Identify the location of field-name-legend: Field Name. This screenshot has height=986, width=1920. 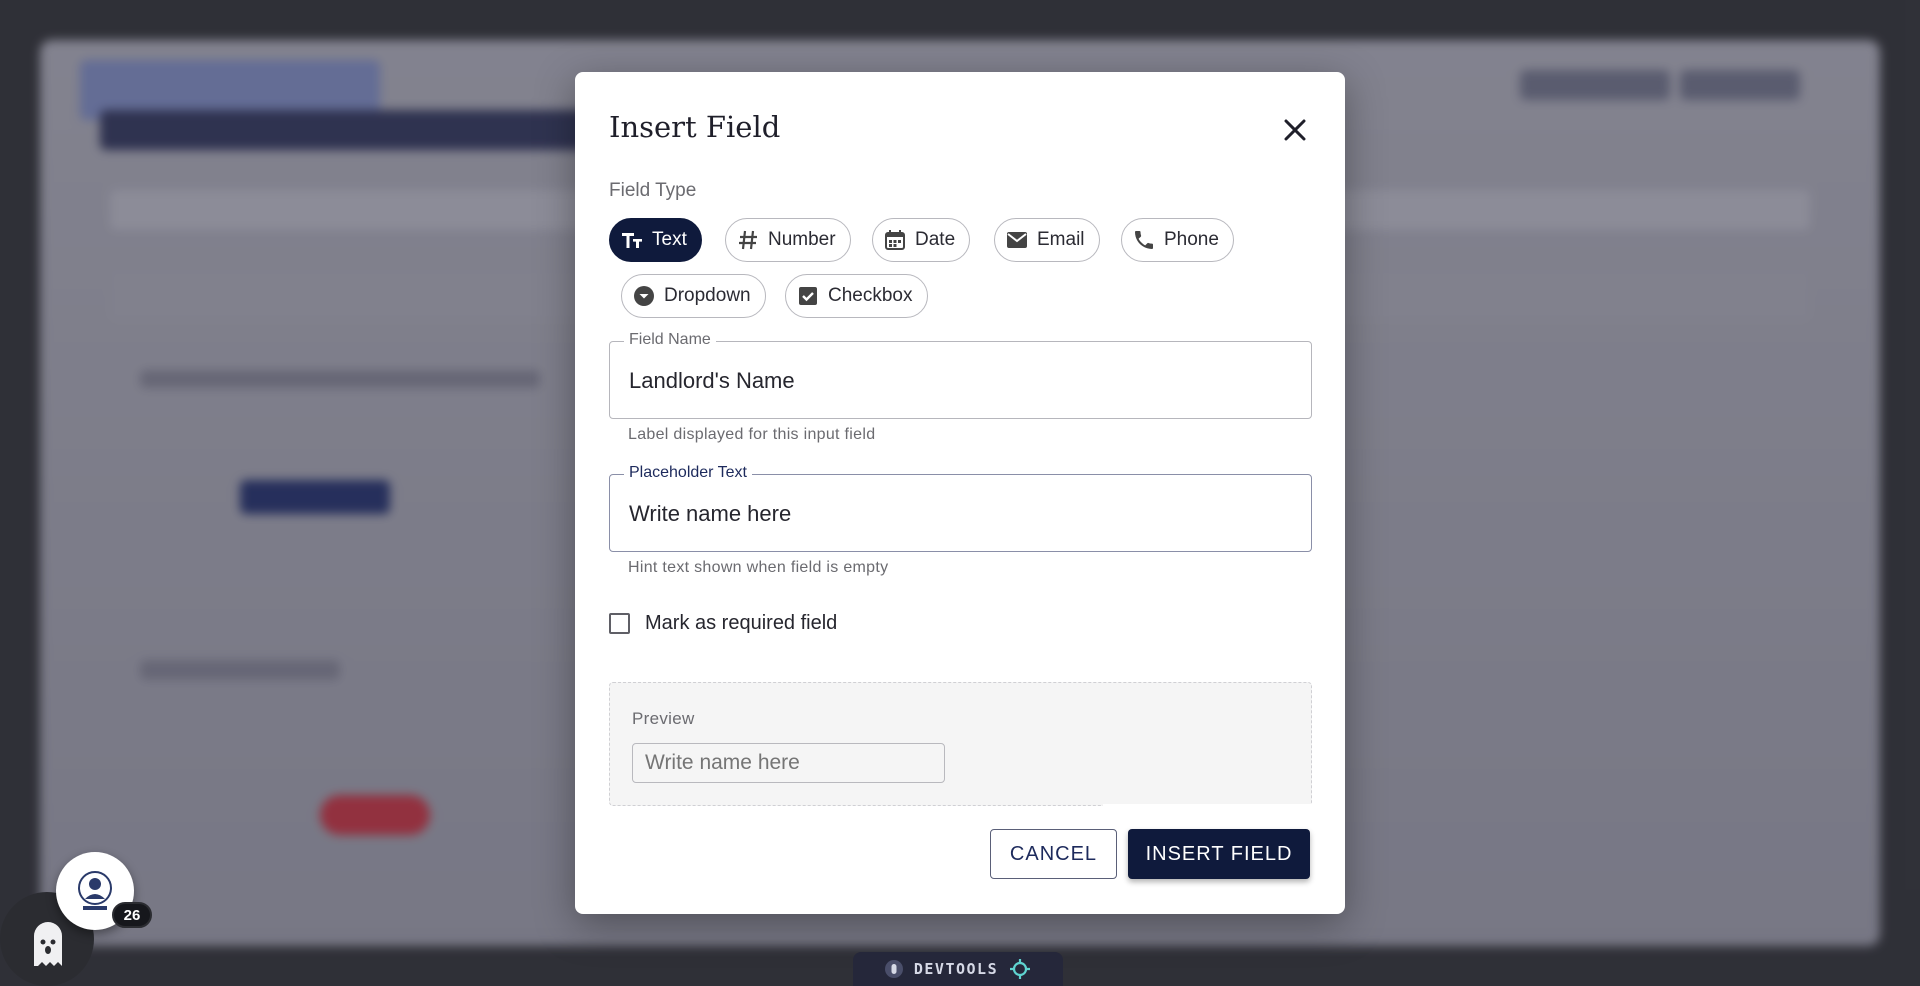
(670, 340).